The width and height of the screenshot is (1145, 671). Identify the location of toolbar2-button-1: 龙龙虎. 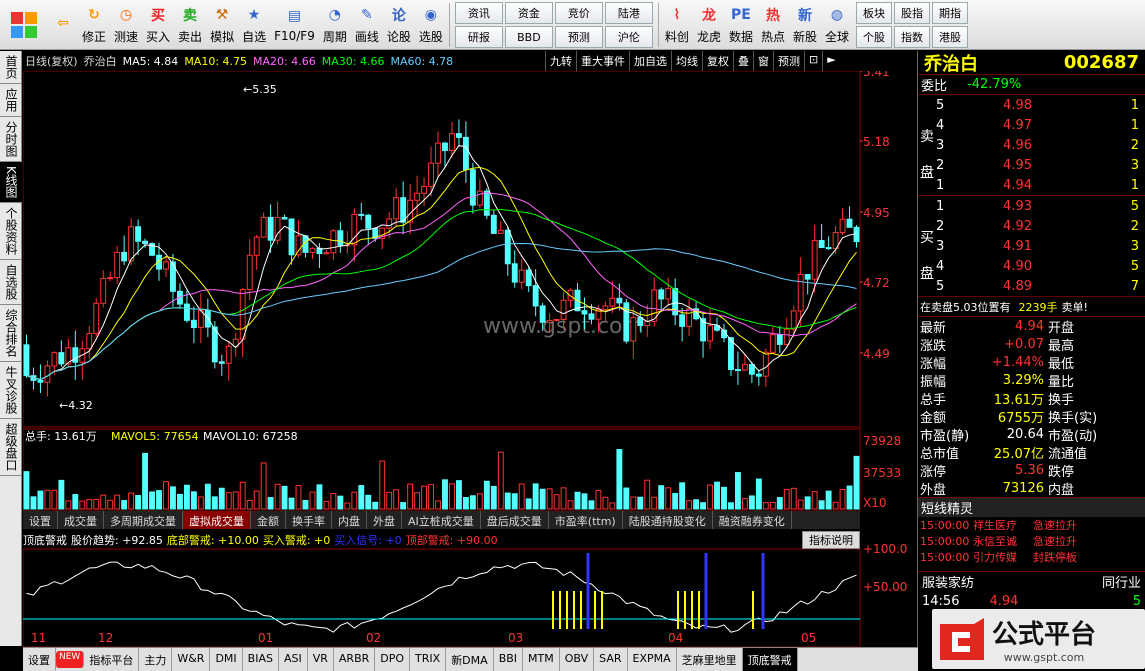
(709, 24).